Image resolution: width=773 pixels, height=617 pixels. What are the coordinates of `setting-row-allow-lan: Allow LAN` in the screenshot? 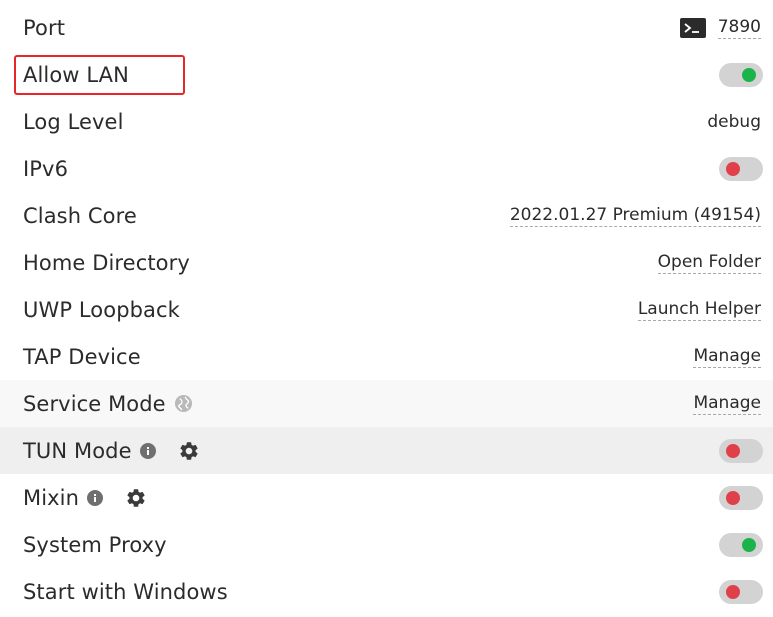 It's located at (386, 74).